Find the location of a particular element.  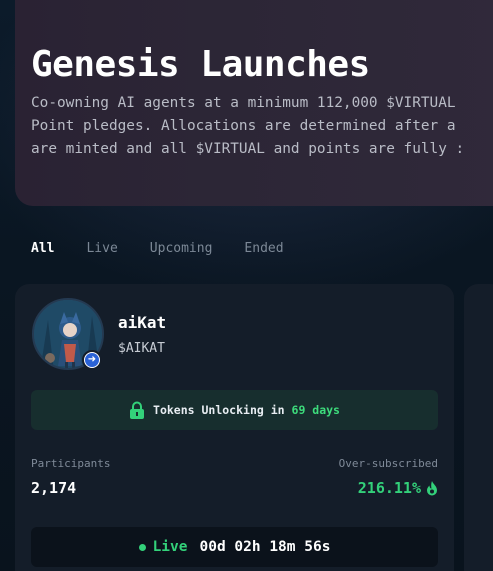

unlock-text: Tokens Unlocking in 69 days is located at coordinates (246, 410).